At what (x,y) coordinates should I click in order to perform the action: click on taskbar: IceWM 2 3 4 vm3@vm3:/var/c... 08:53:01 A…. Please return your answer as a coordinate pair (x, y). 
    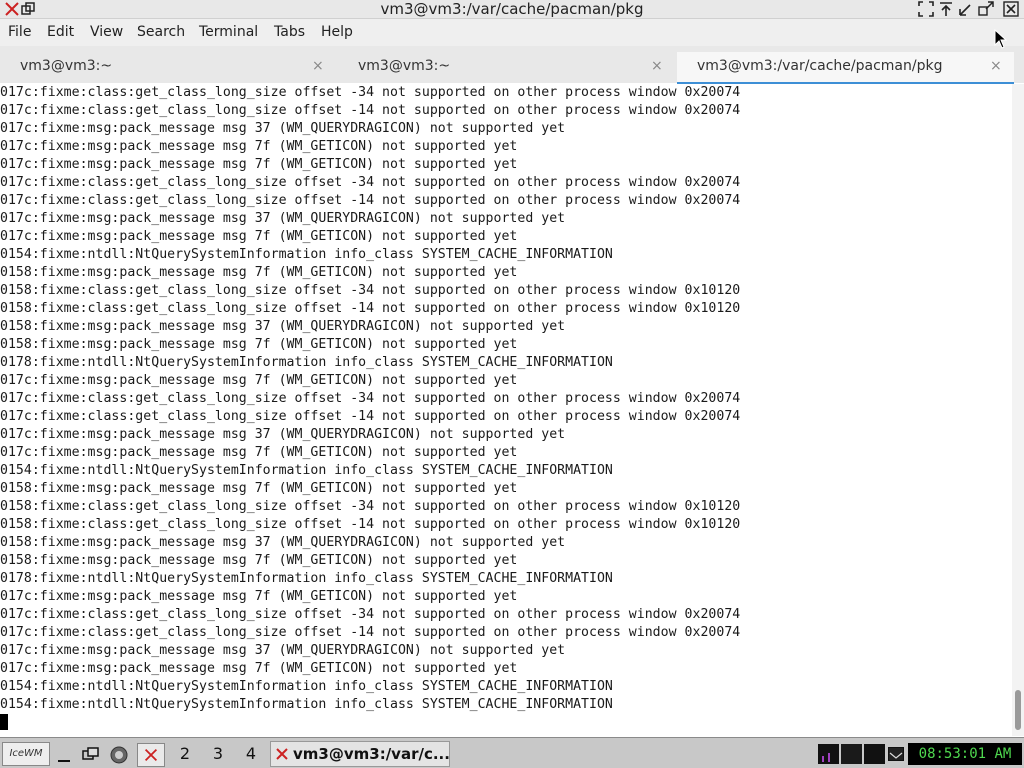
    Looking at the image, I should click on (512, 752).